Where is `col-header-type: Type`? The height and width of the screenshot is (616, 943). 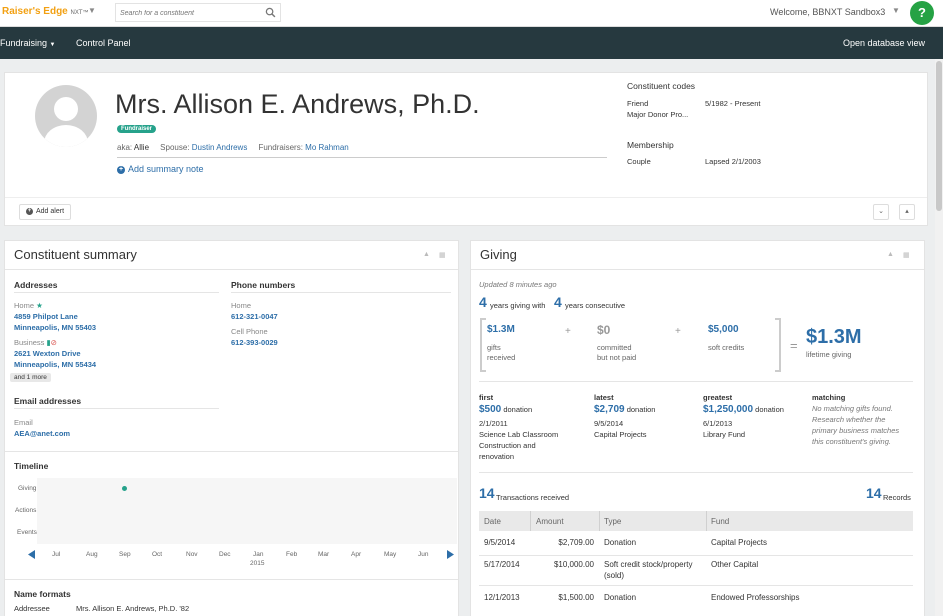 col-header-type: Type is located at coordinates (612, 521).